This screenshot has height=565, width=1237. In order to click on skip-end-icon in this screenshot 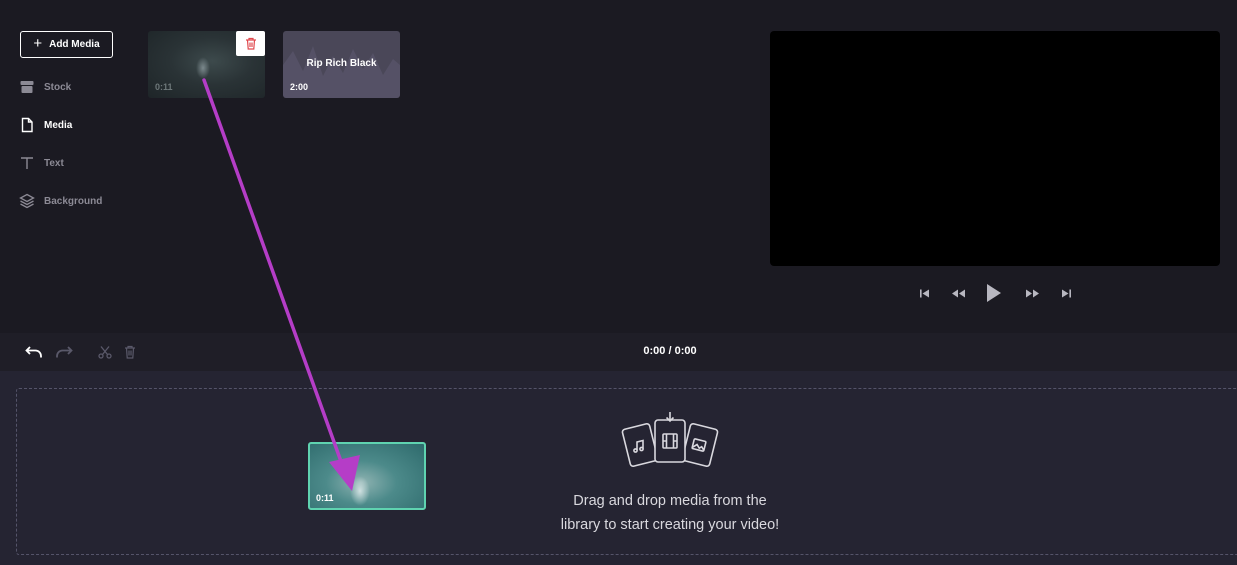, I will do `click(1066, 293)`.